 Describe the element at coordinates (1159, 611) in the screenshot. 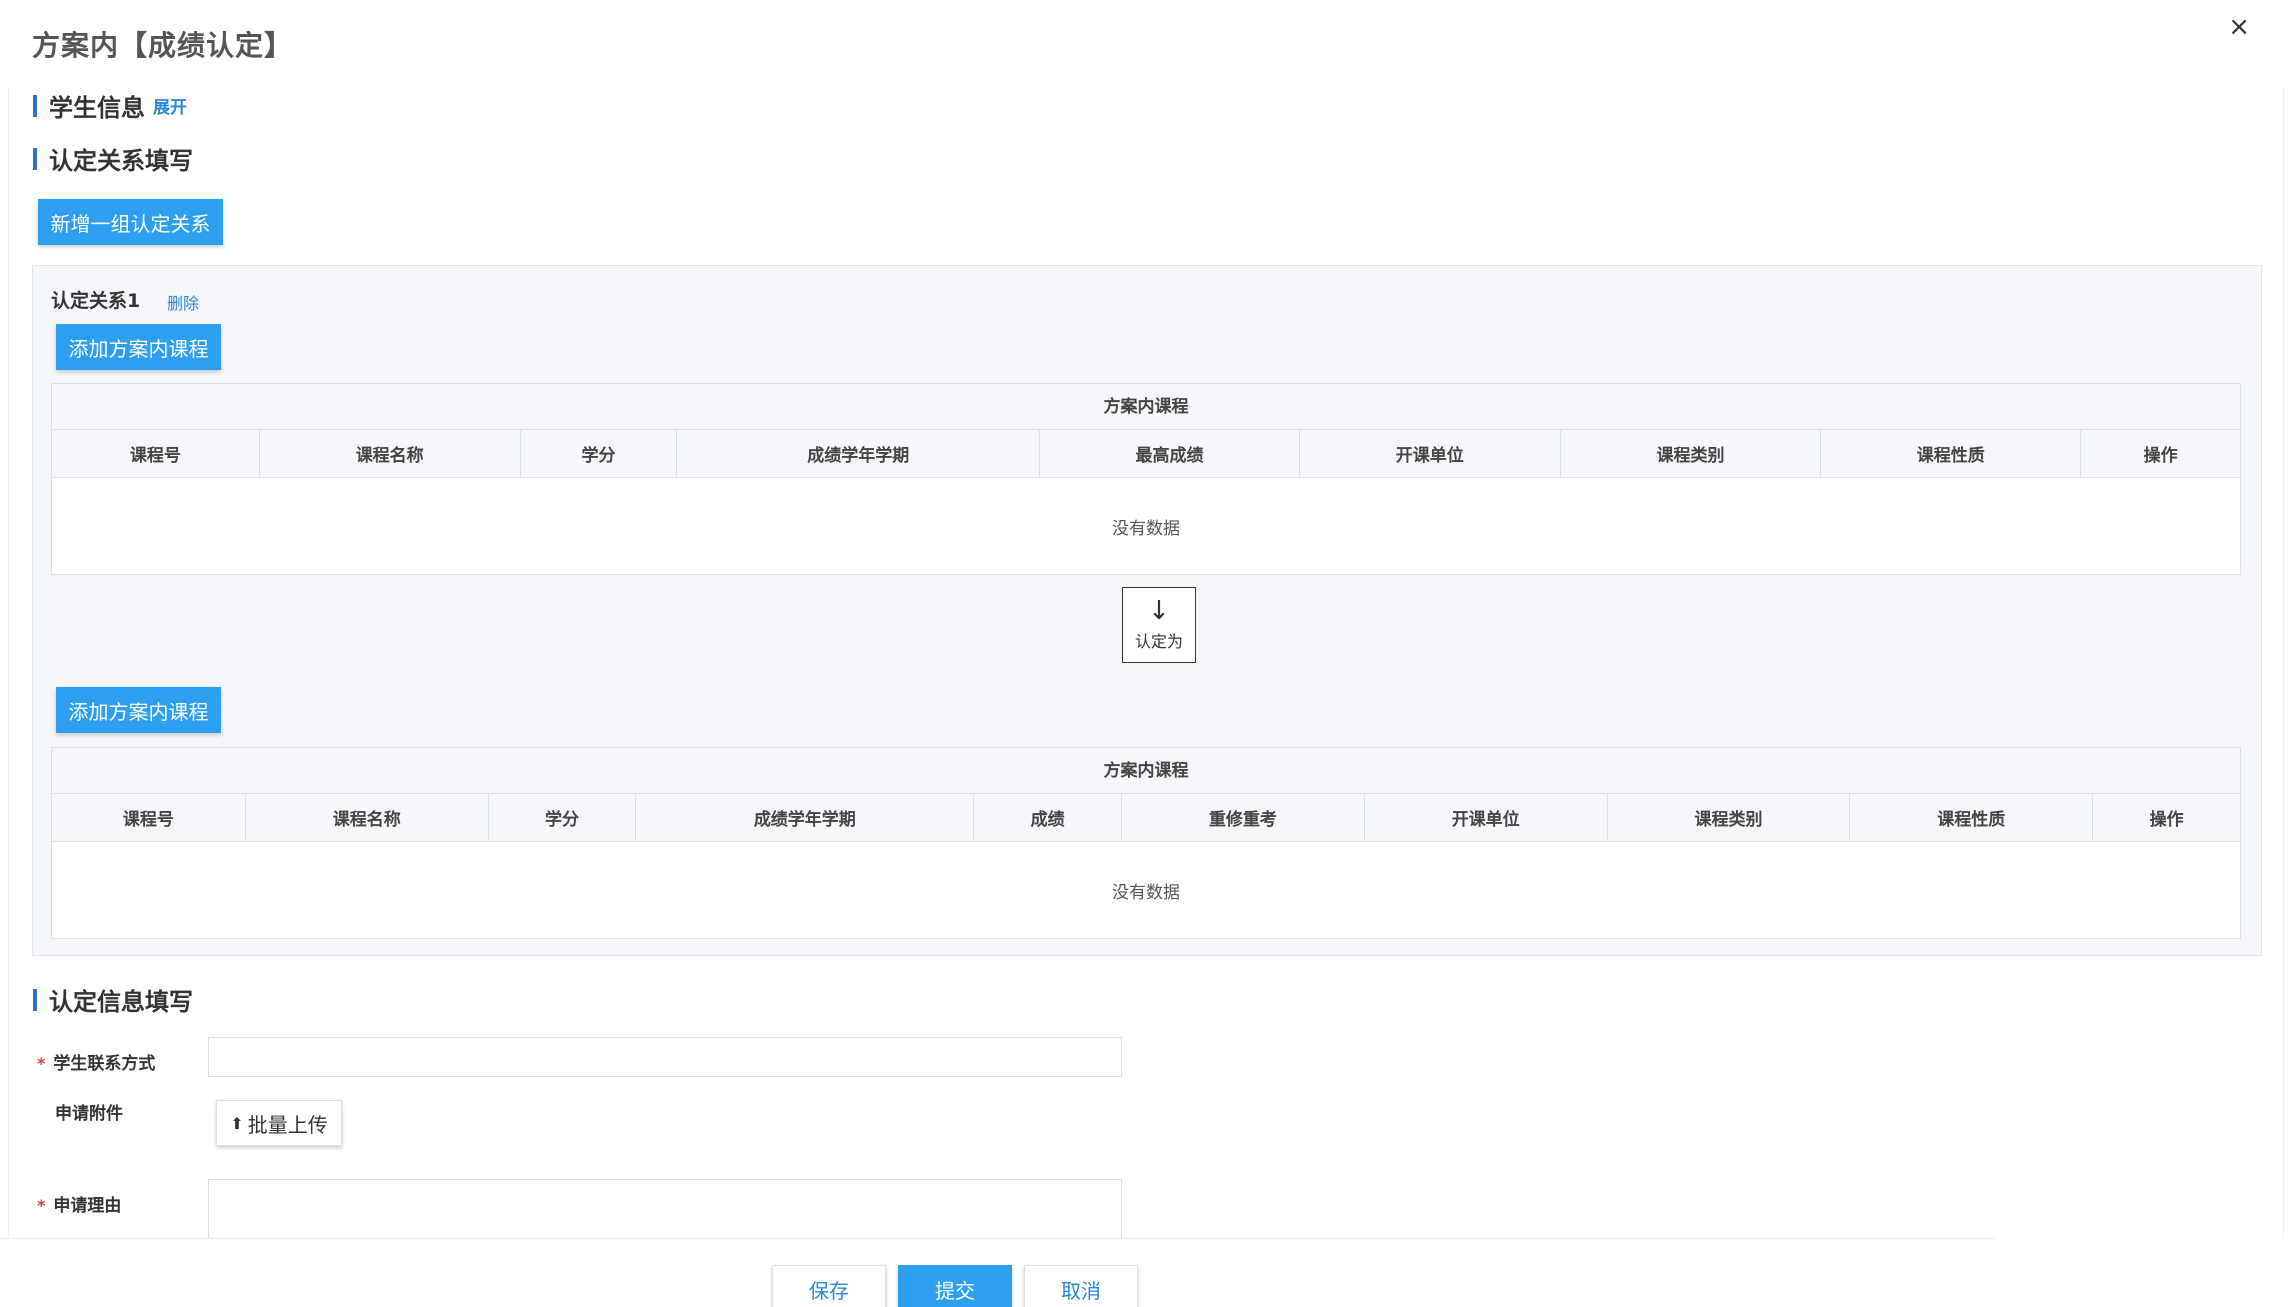

I see `arrow-down-icon: ↓` at that location.